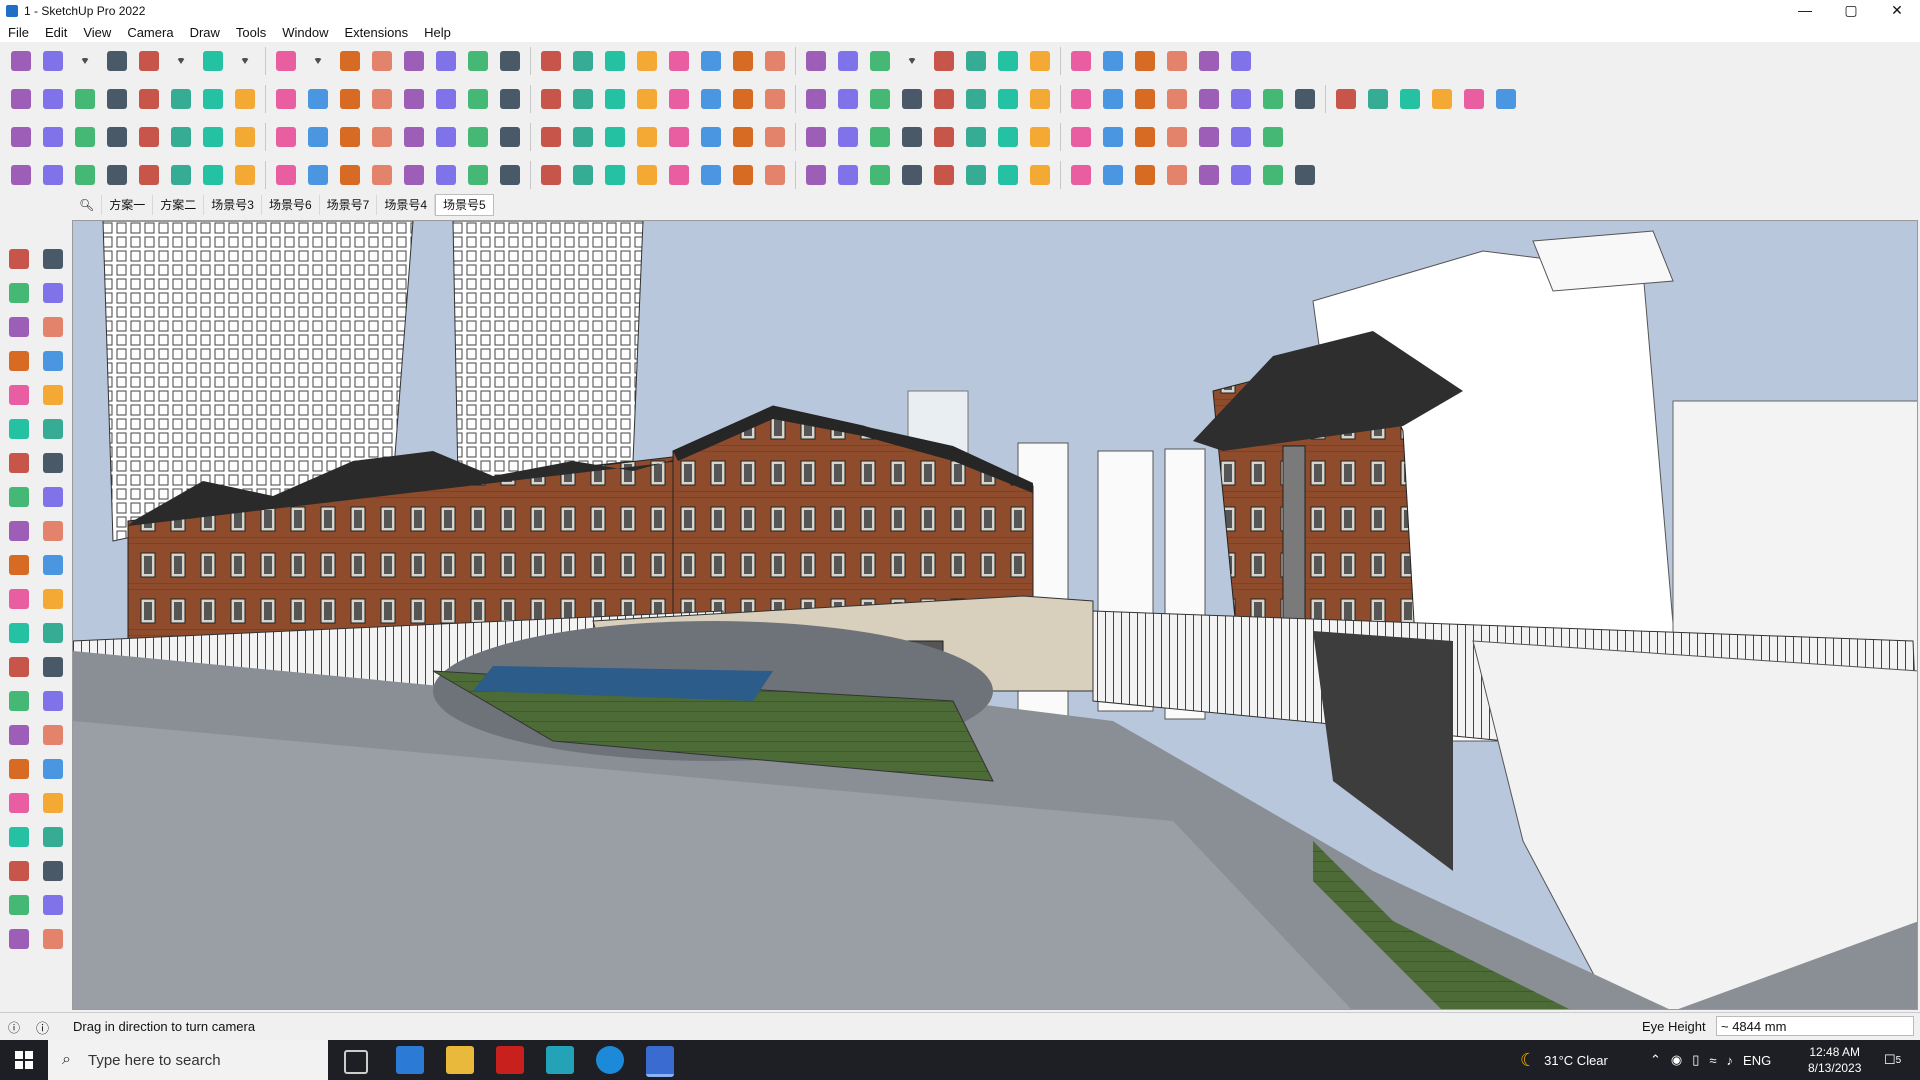 This screenshot has width=1920, height=1080. I want to click on push-pull-icon, so click(350, 61).